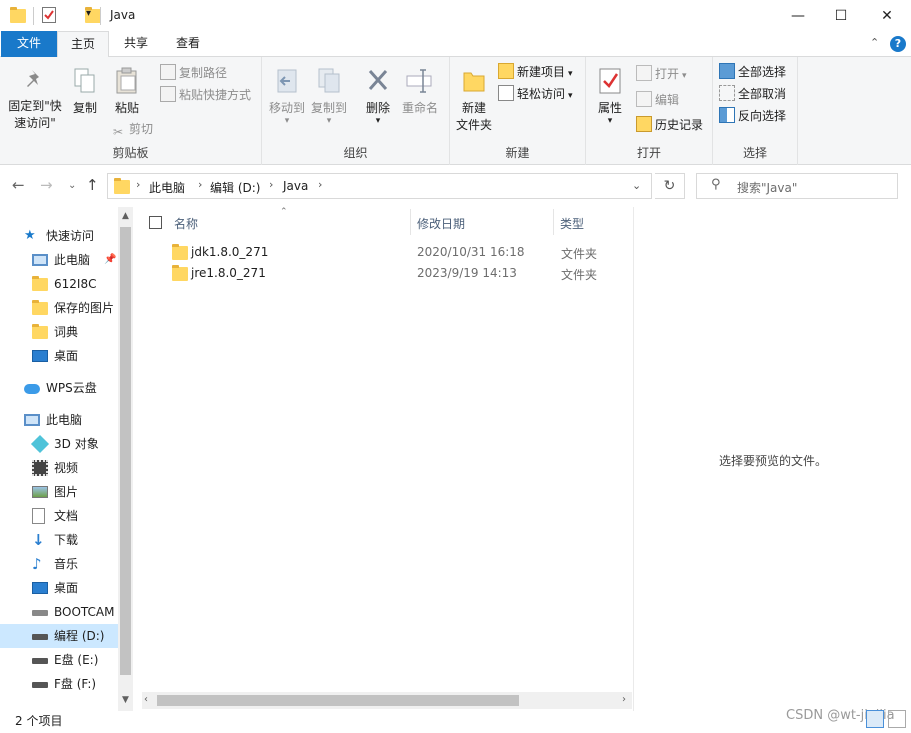 The image size is (911, 733). I want to click on nav-drive-f: F盘 (F:), so click(75, 684).